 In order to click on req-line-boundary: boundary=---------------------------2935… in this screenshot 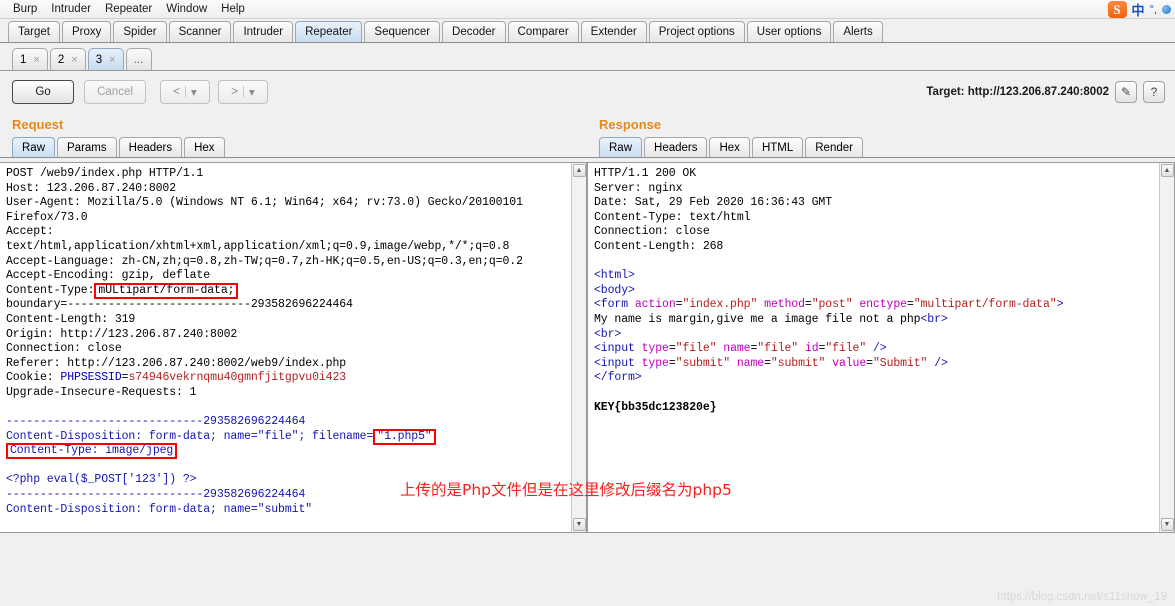, I will do `click(179, 305)`.